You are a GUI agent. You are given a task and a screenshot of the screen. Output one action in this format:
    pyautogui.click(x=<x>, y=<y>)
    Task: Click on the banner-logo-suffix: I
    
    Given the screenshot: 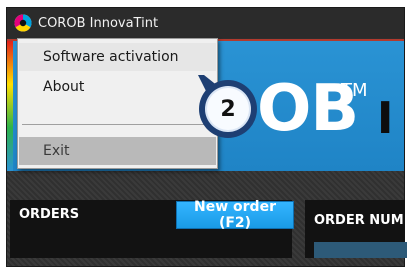 What is the action you would take?
    pyautogui.click(x=385, y=118)
    